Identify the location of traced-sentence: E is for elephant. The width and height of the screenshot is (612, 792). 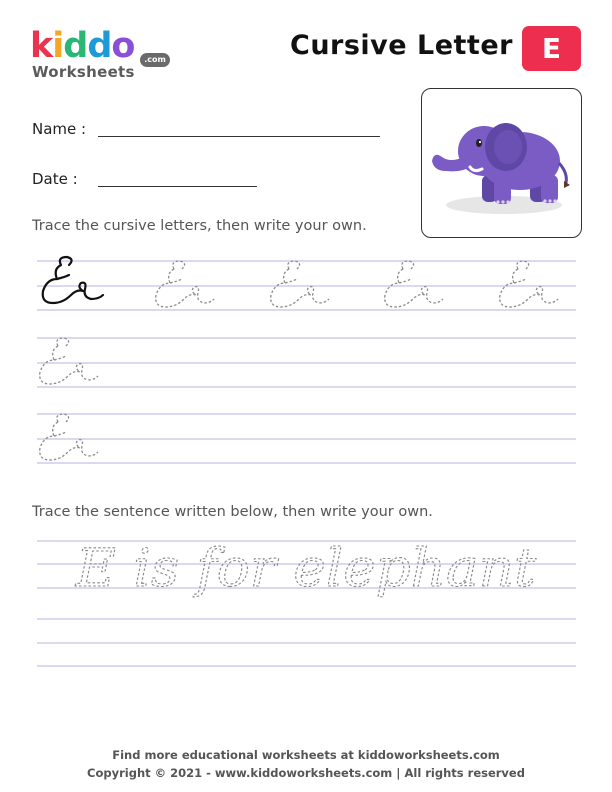
(307, 572).